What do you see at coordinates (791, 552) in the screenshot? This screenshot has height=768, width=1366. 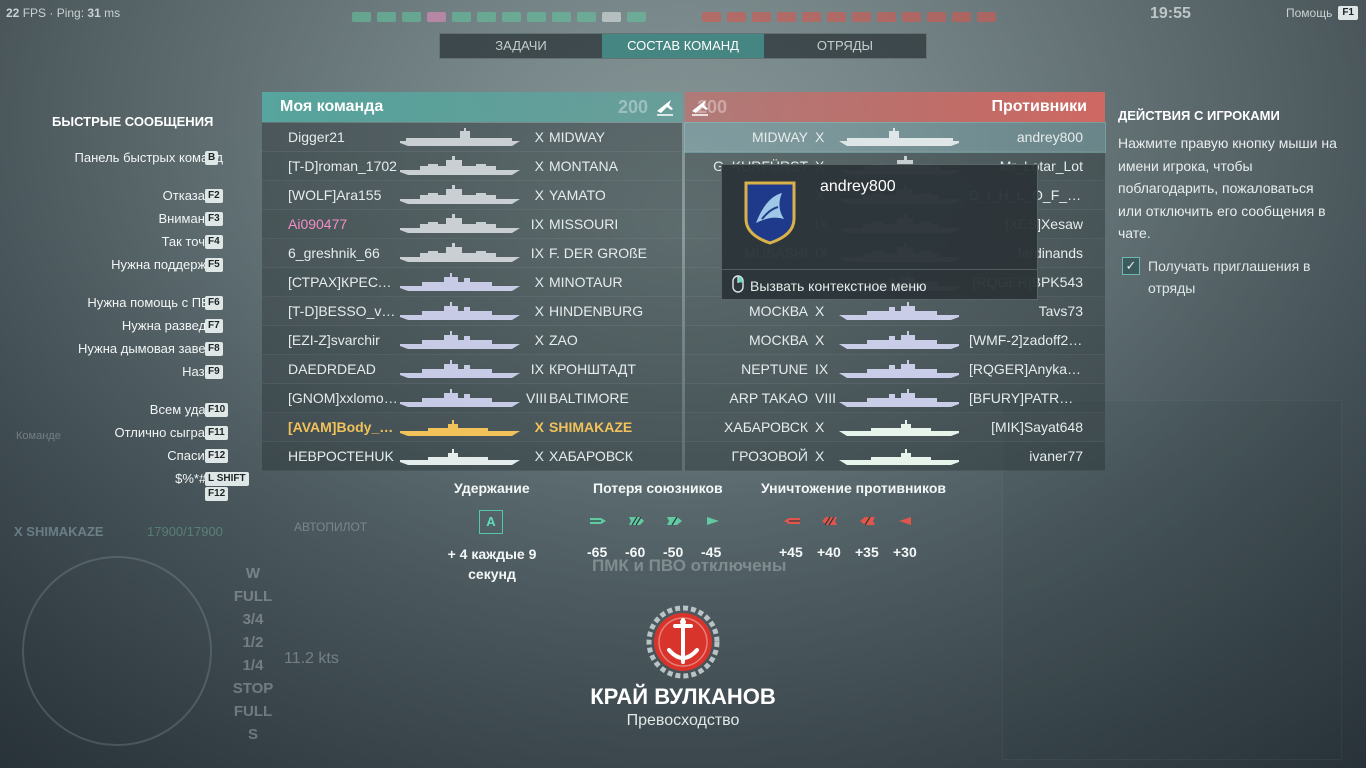 I see `score-enemy-kill-carrier: +45` at bounding box center [791, 552].